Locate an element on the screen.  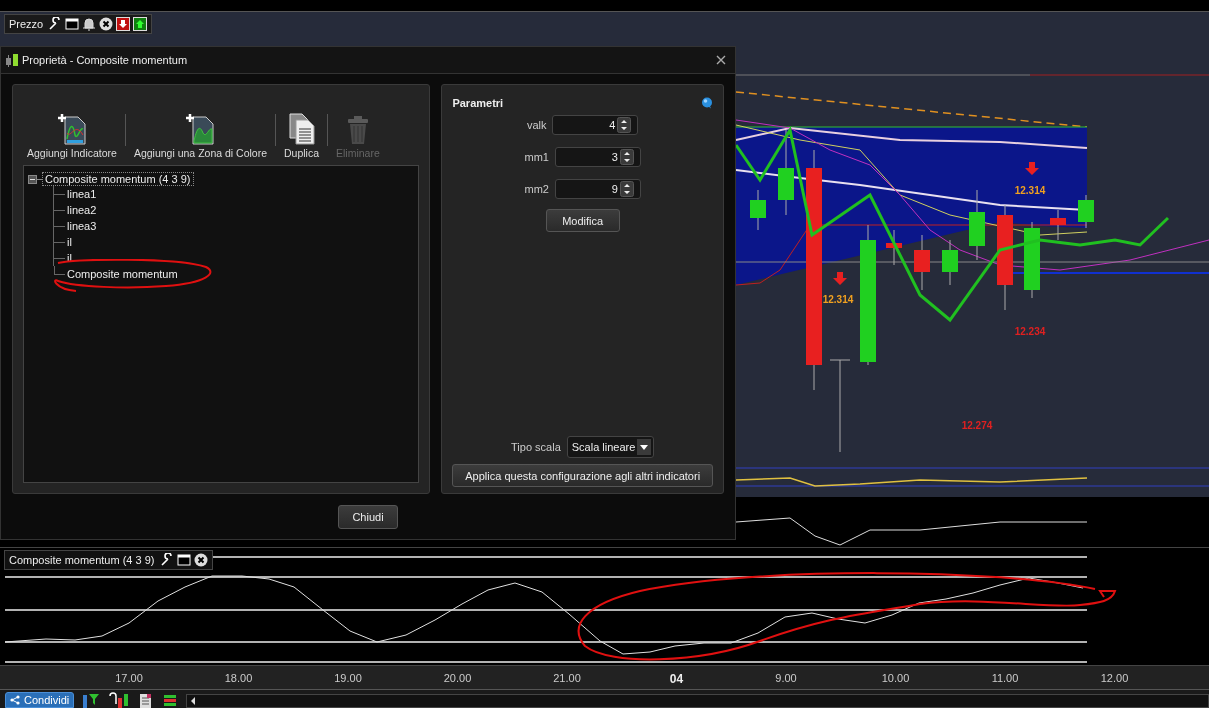
share-button: Condividi is located at coordinates (40, 700).